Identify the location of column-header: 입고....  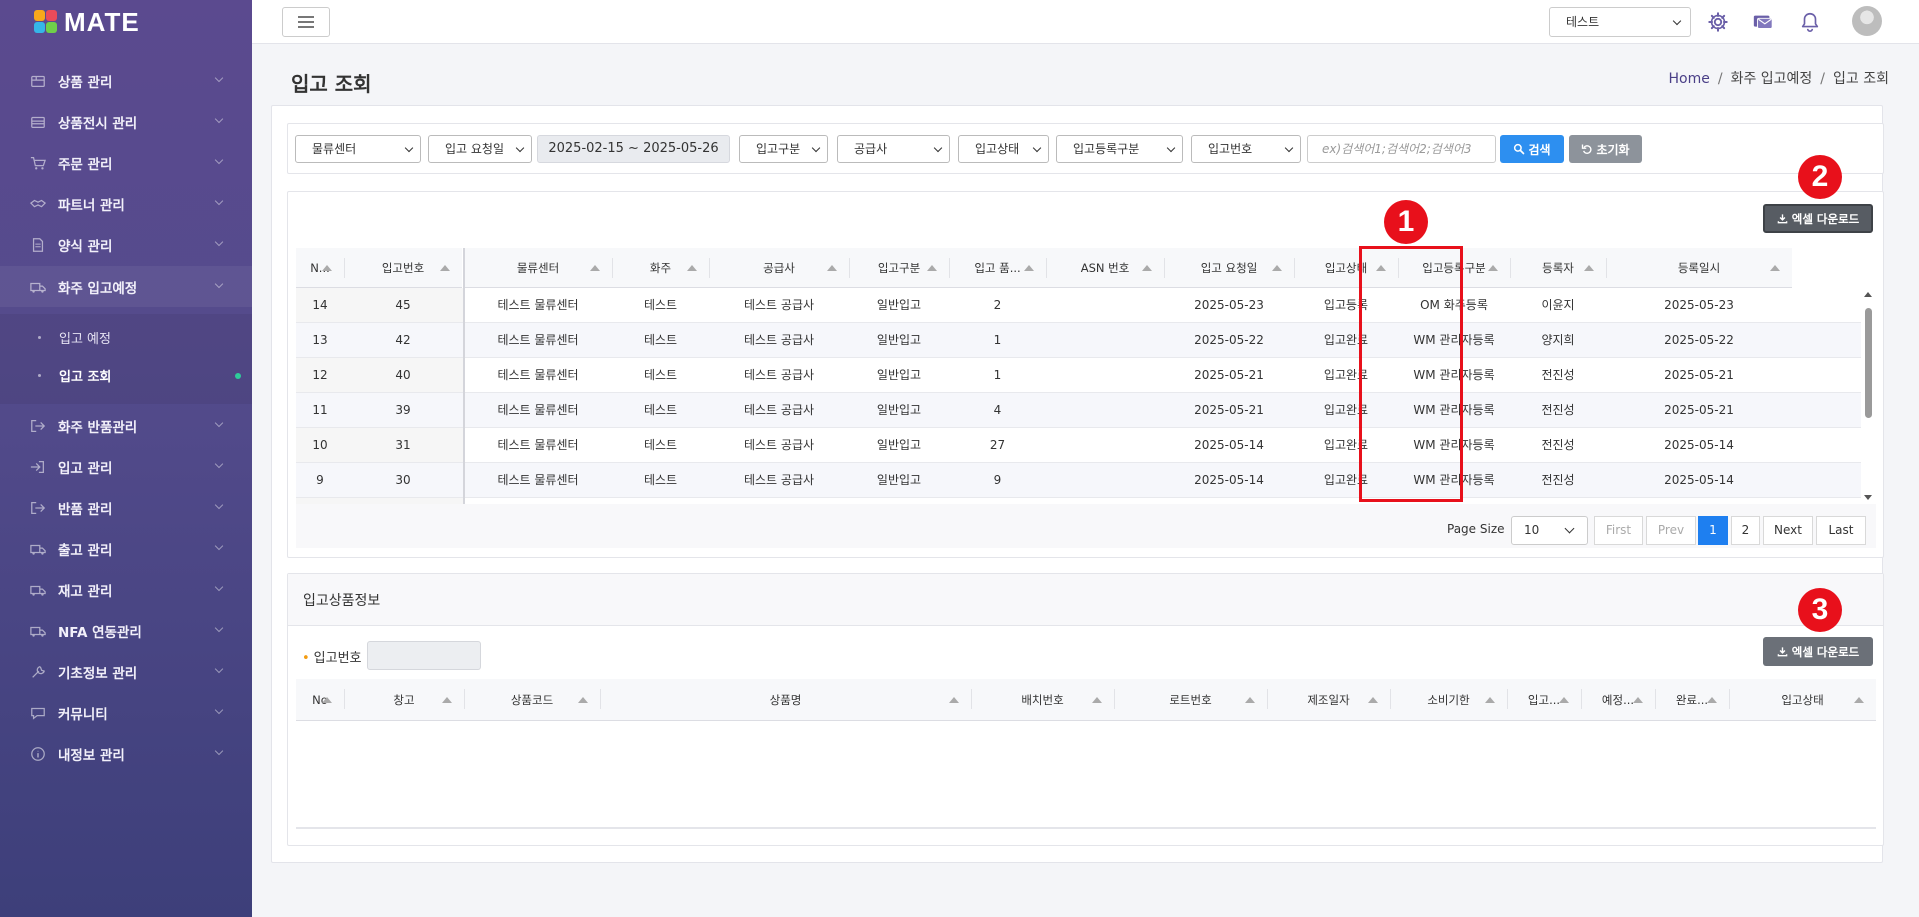
(1544, 700).